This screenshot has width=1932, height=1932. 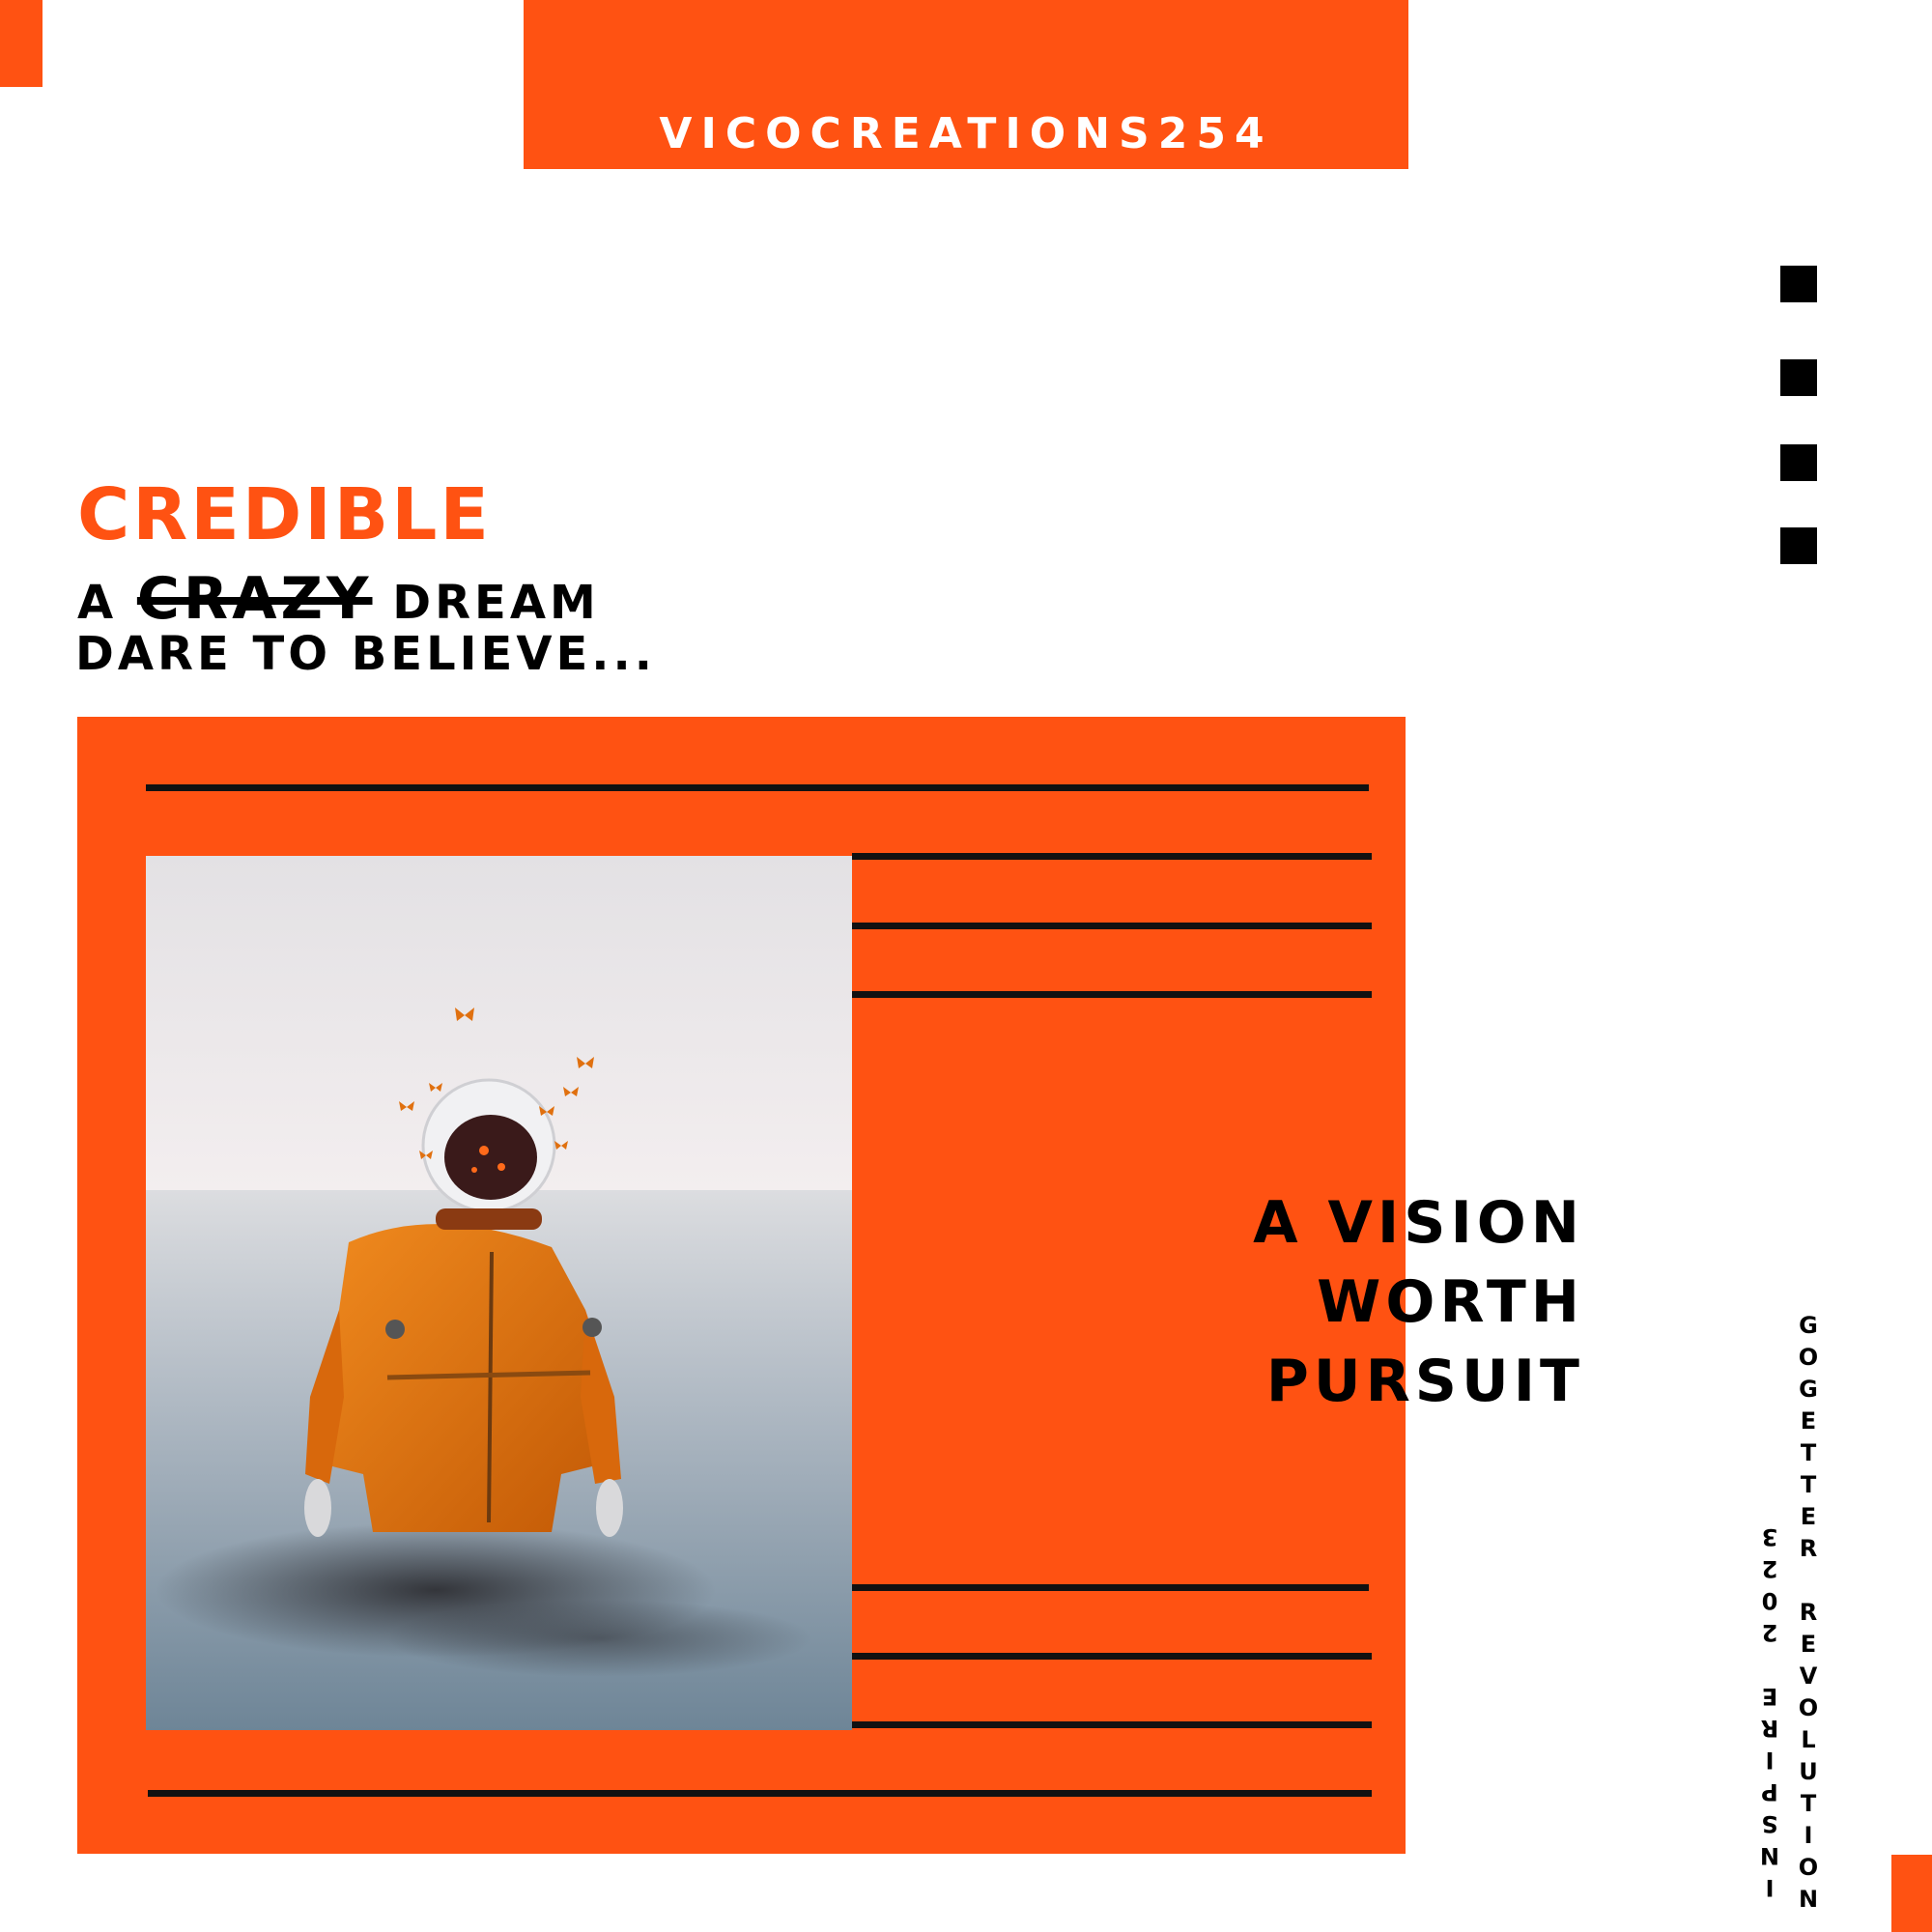 What do you see at coordinates (1418, 1223) in the screenshot?
I see `tagline-line-1: A VISION` at bounding box center [1418, 1223].